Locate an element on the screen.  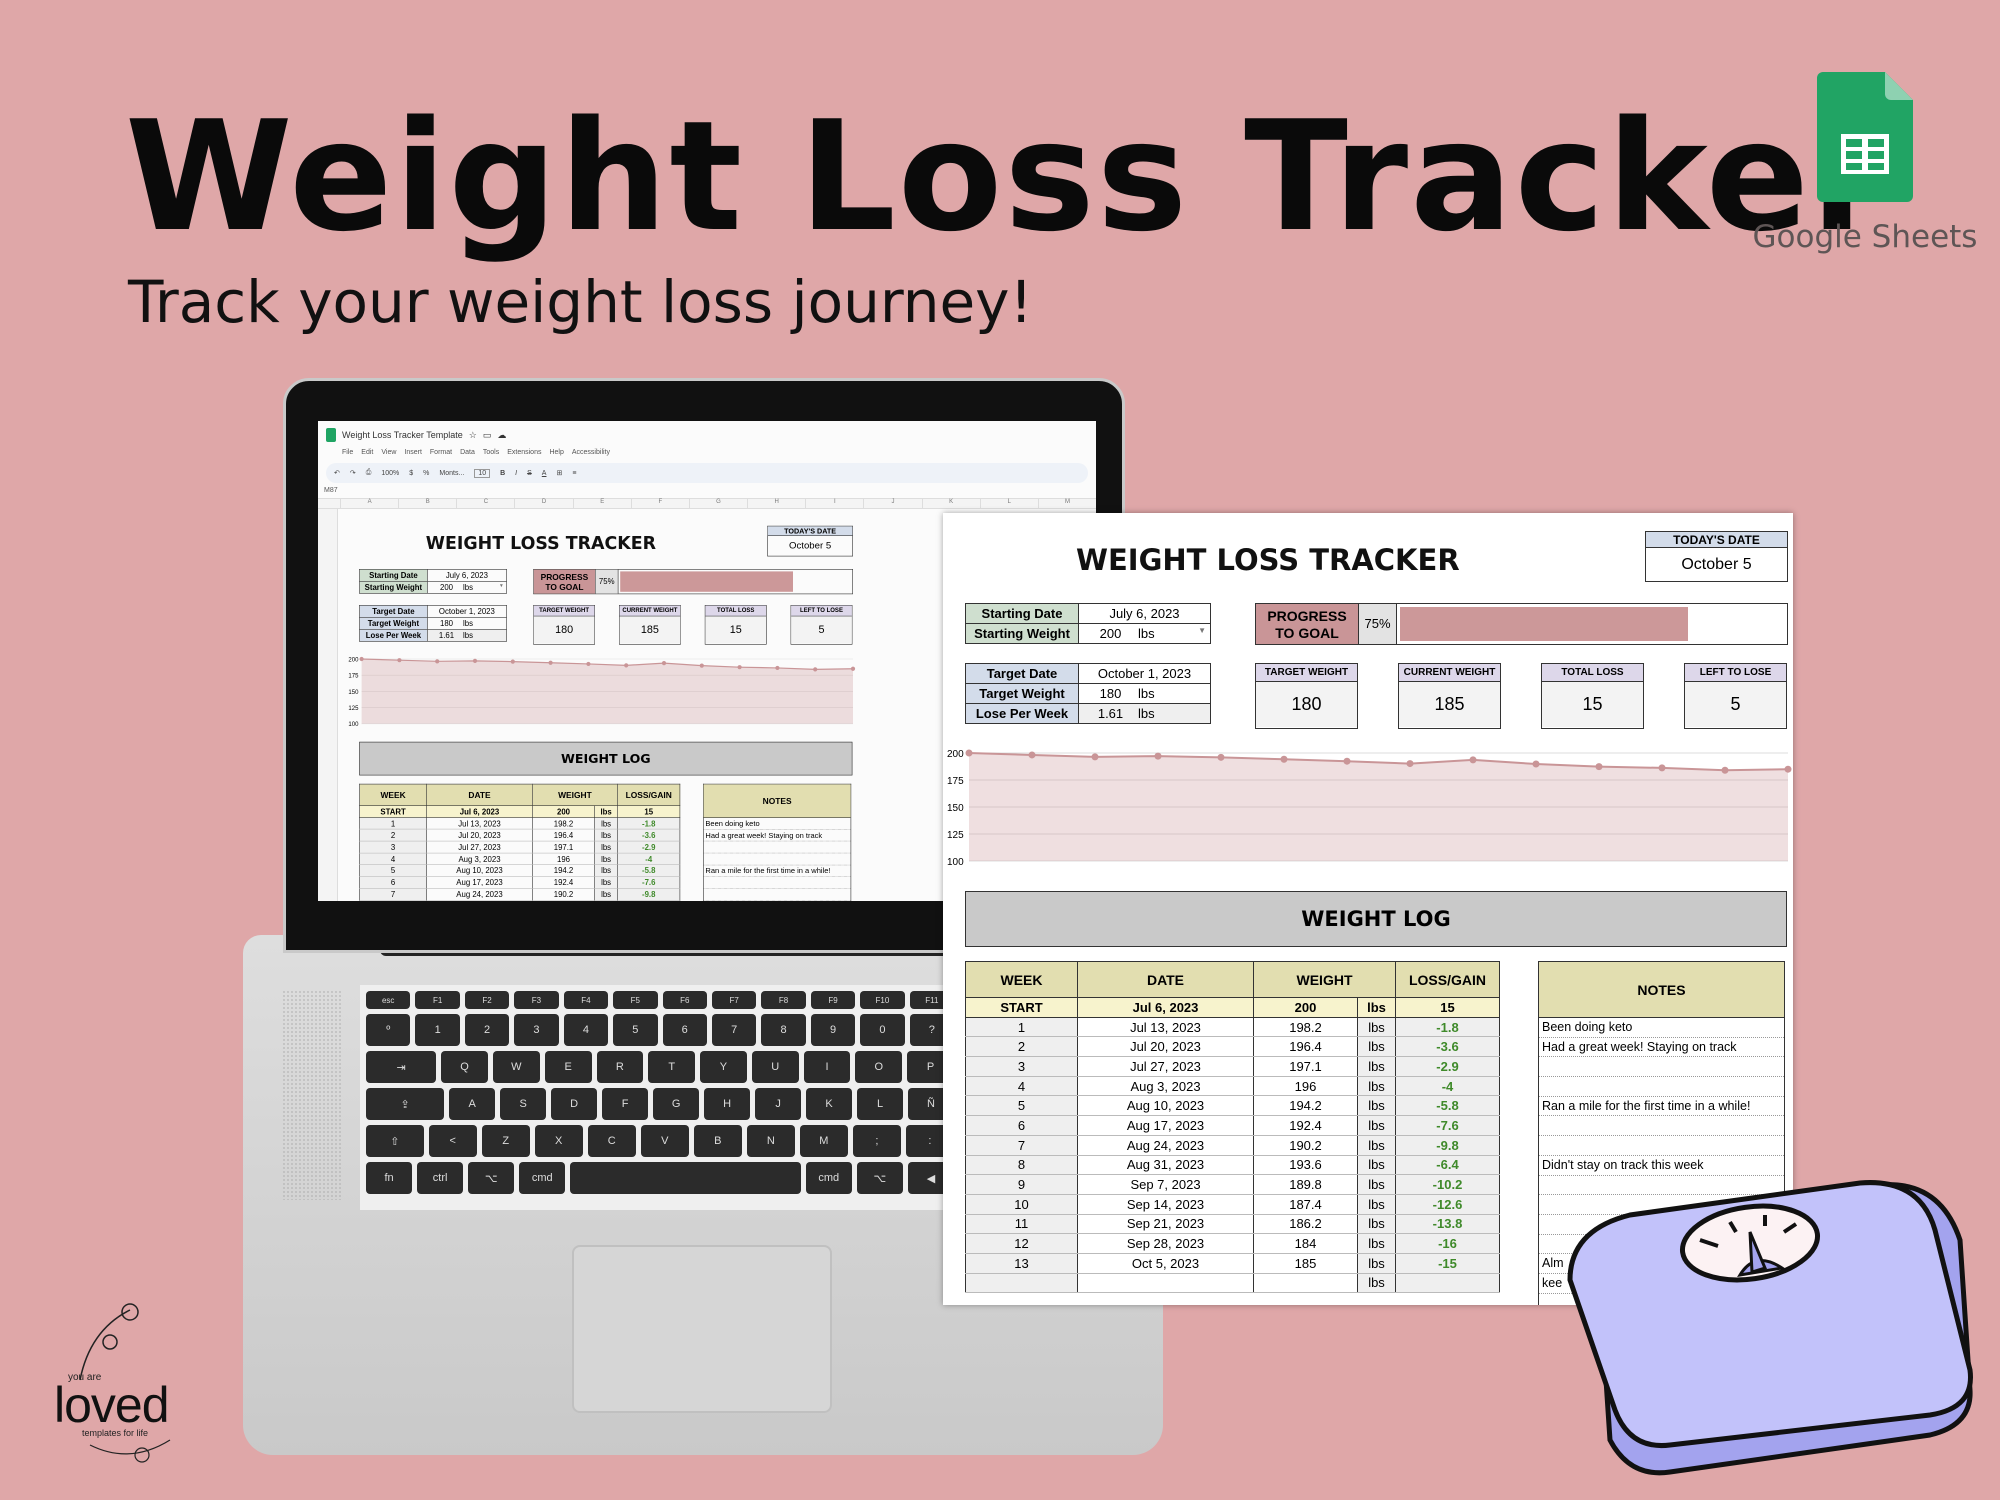
menu-accessibility: Accessibility is located at coordinates (591, 454).